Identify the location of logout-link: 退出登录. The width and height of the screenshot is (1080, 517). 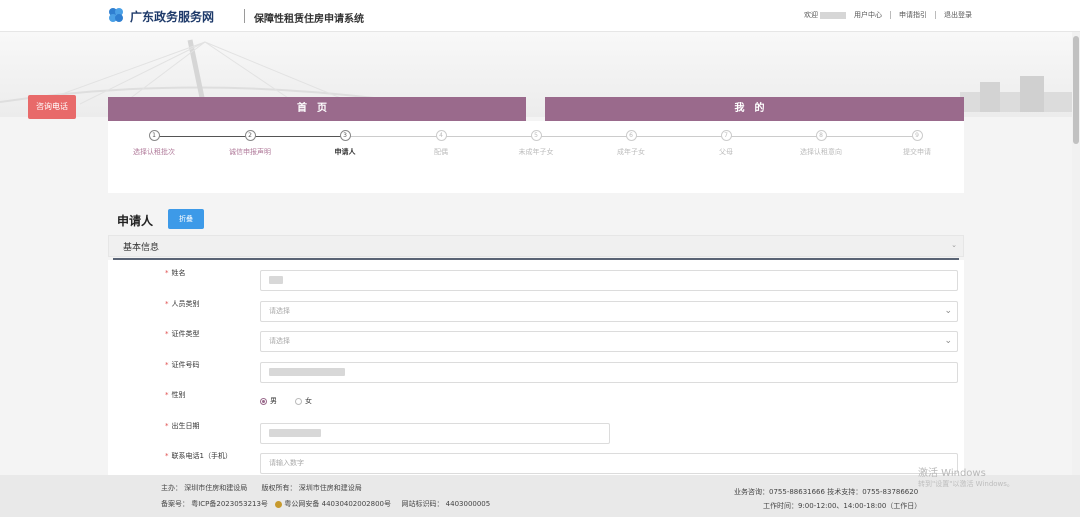
(958, 15).